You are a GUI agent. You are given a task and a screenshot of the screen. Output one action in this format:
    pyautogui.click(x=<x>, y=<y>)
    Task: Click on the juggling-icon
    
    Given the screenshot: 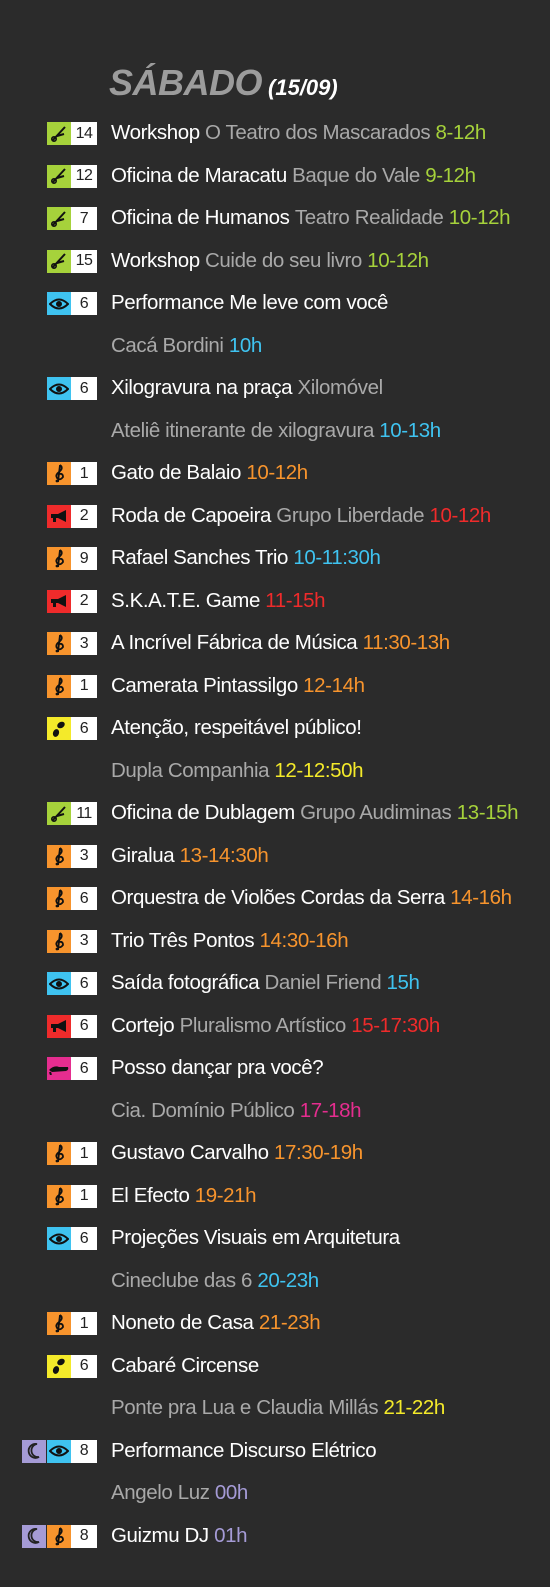 What is the action you would take?
    pyautogui.click(x=59, y=1366)
    